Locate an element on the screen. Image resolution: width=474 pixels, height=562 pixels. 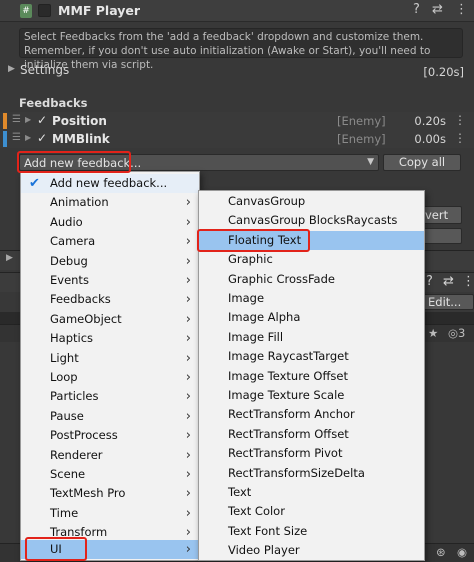
submenu-item-text-font-size: Text Font Size is located at coordinates (311, 531).